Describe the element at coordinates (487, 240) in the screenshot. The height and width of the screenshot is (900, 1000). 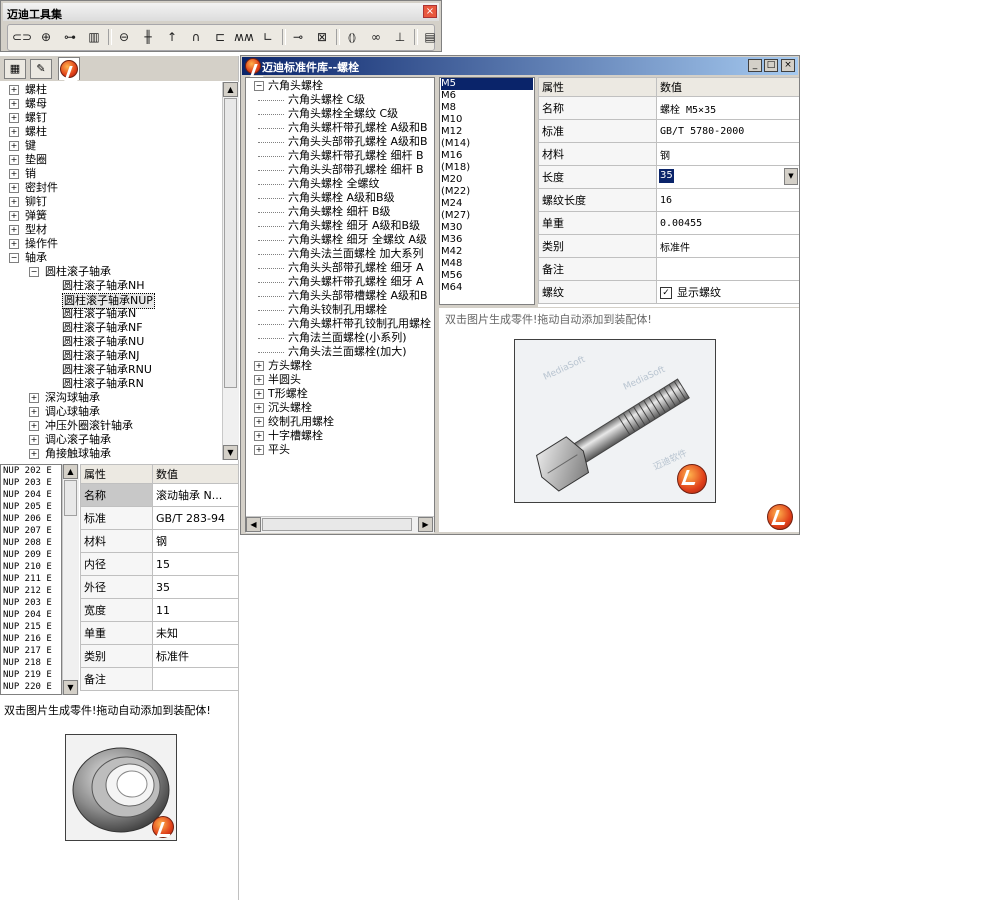
I see `size-item: M36` at that location.